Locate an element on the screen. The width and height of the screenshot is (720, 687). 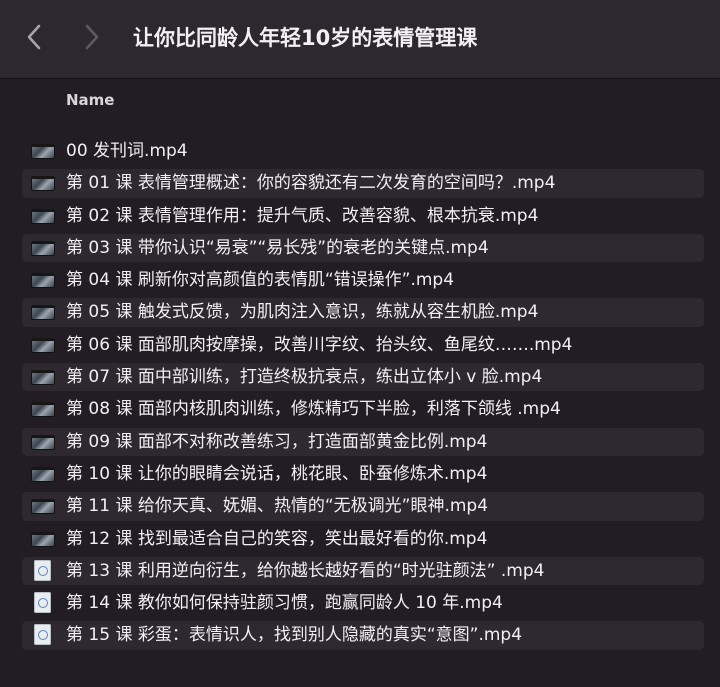
file-row: 第 07 课 面中部训练，打造终极抗衰点，练出立体小 v 脸.mp4 is located at coordinates (360, 377).